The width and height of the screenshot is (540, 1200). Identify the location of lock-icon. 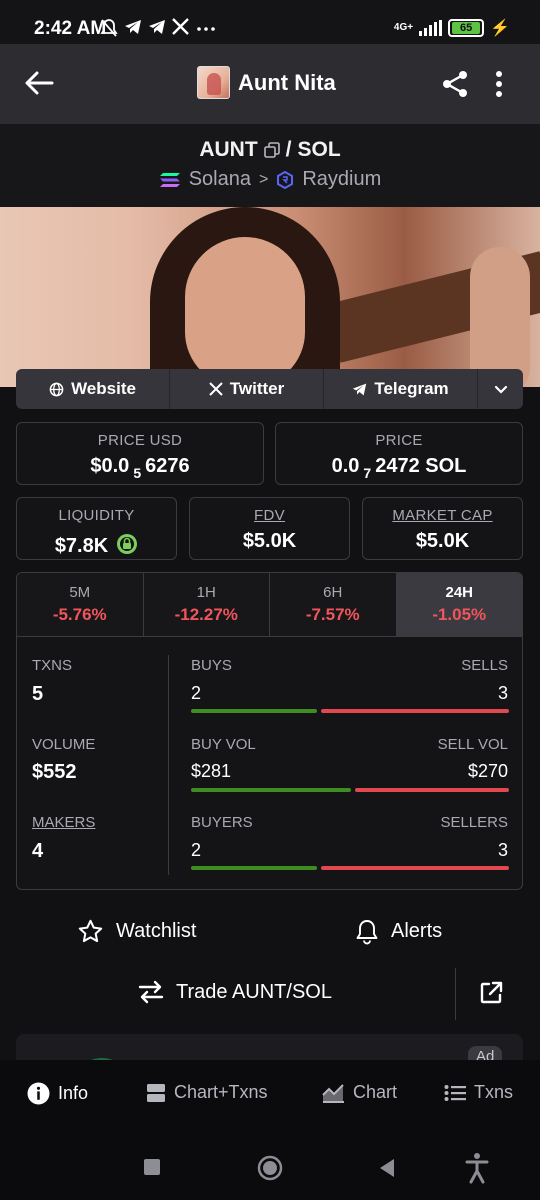
(127, 544).